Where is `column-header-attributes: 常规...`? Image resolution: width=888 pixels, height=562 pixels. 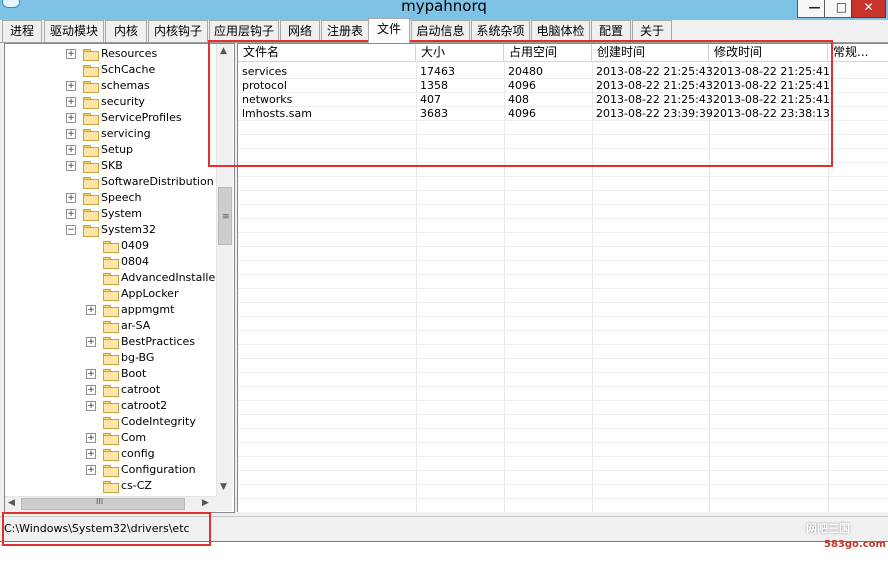 column-header-attributes: 常规... is located at coordinates (858, 52).